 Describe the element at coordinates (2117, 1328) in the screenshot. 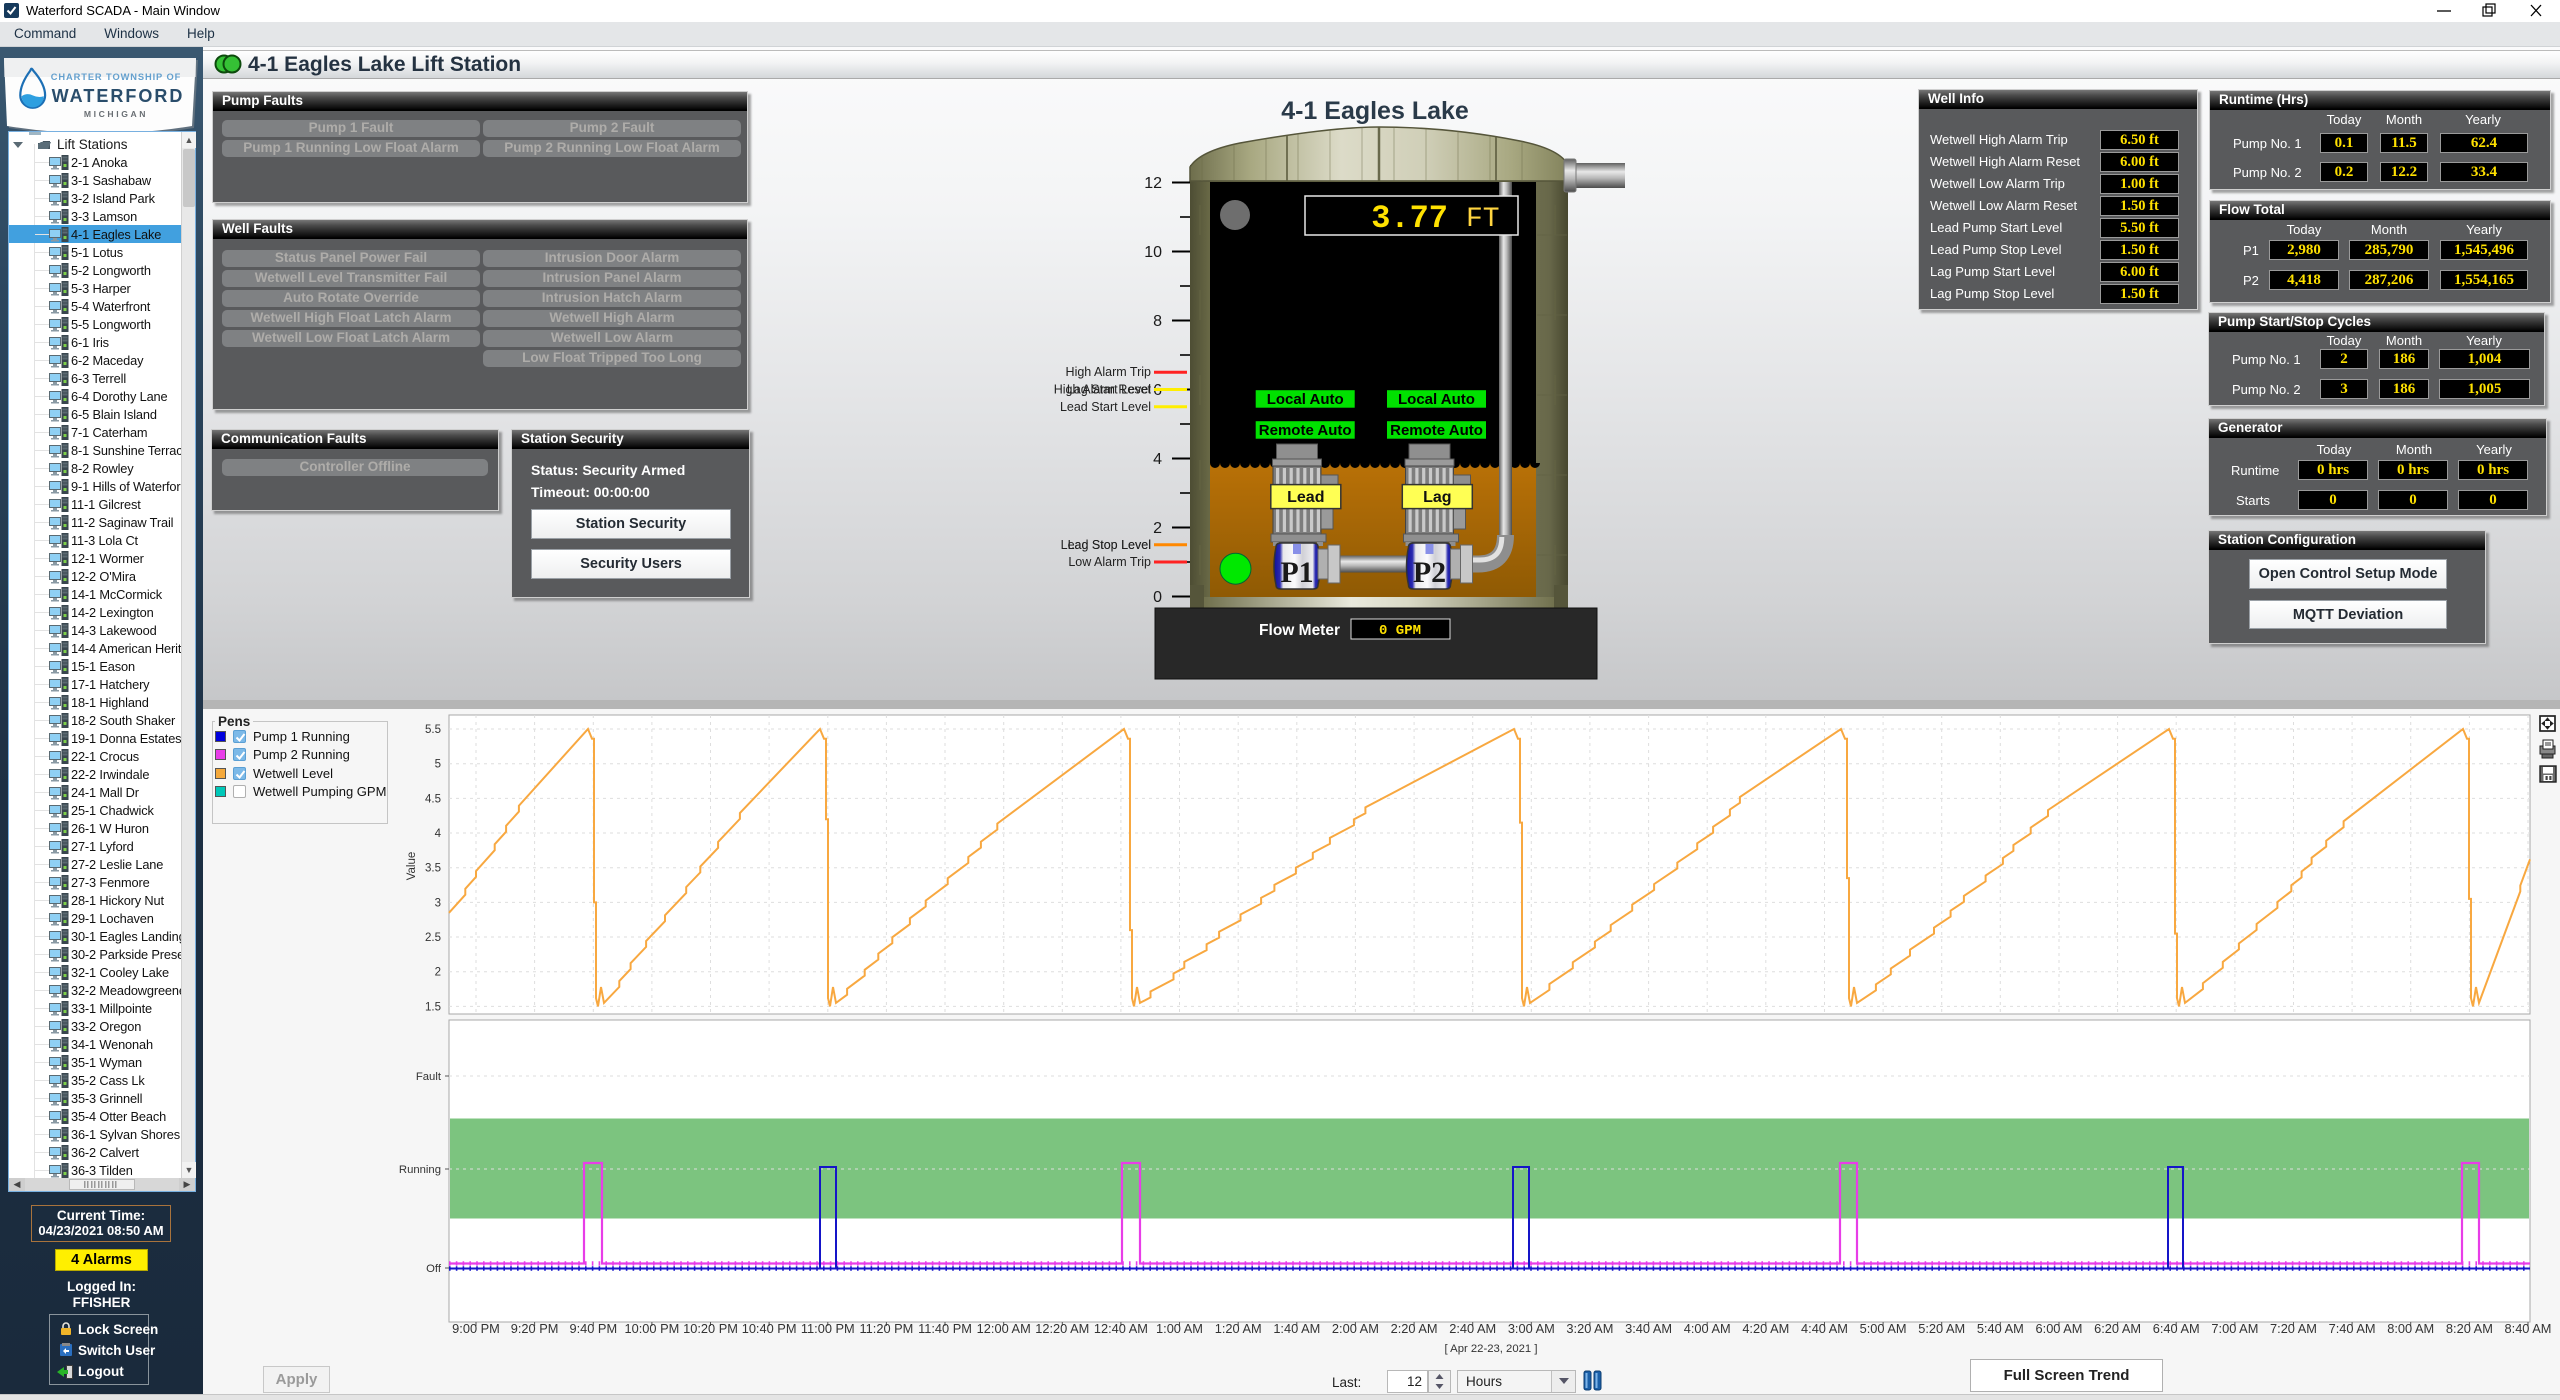

I see `svg-text: 6:20 AM` at that location.